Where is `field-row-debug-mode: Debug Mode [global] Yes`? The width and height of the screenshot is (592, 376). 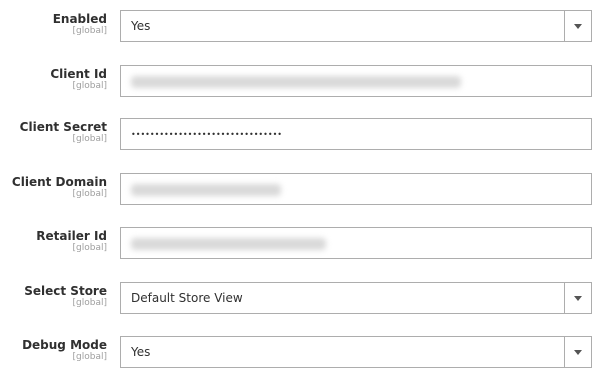 field-row-debug-mode: Debug Mode [global] Yes is located at coordinates (296, 356).